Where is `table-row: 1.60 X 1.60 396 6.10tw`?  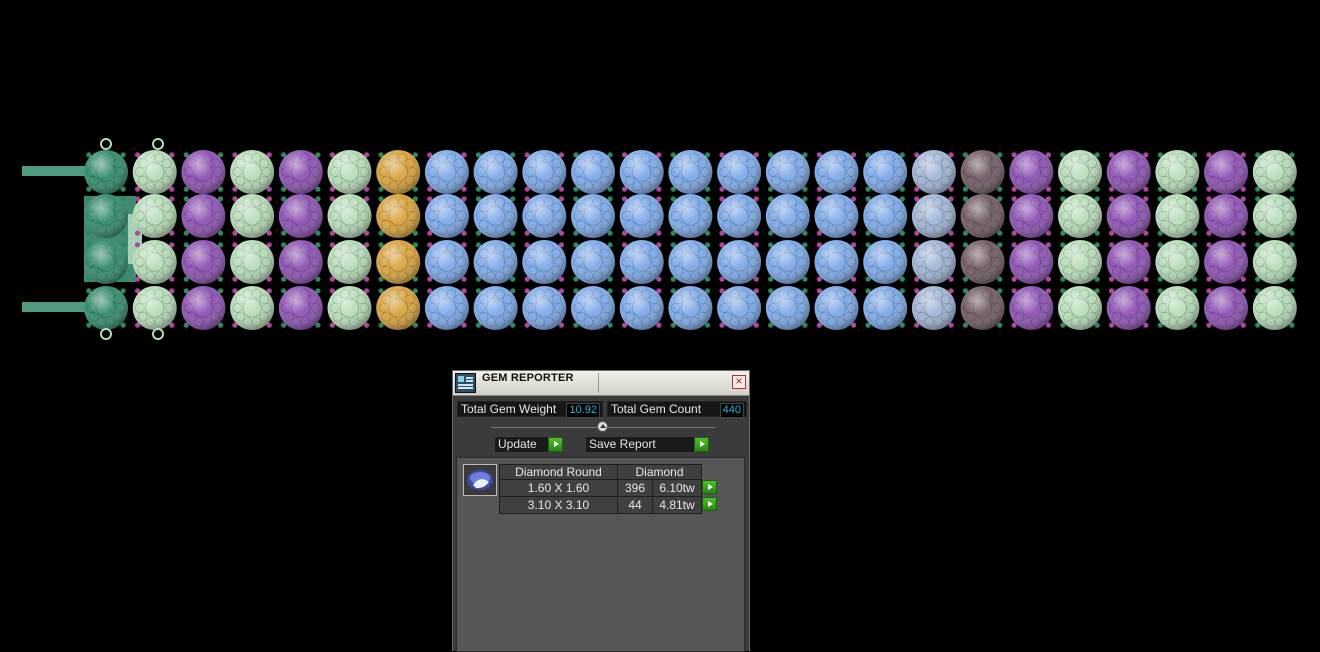 table-row: 1.60 X 1.60 396 6.10tw is located at coordinates (608, 488).